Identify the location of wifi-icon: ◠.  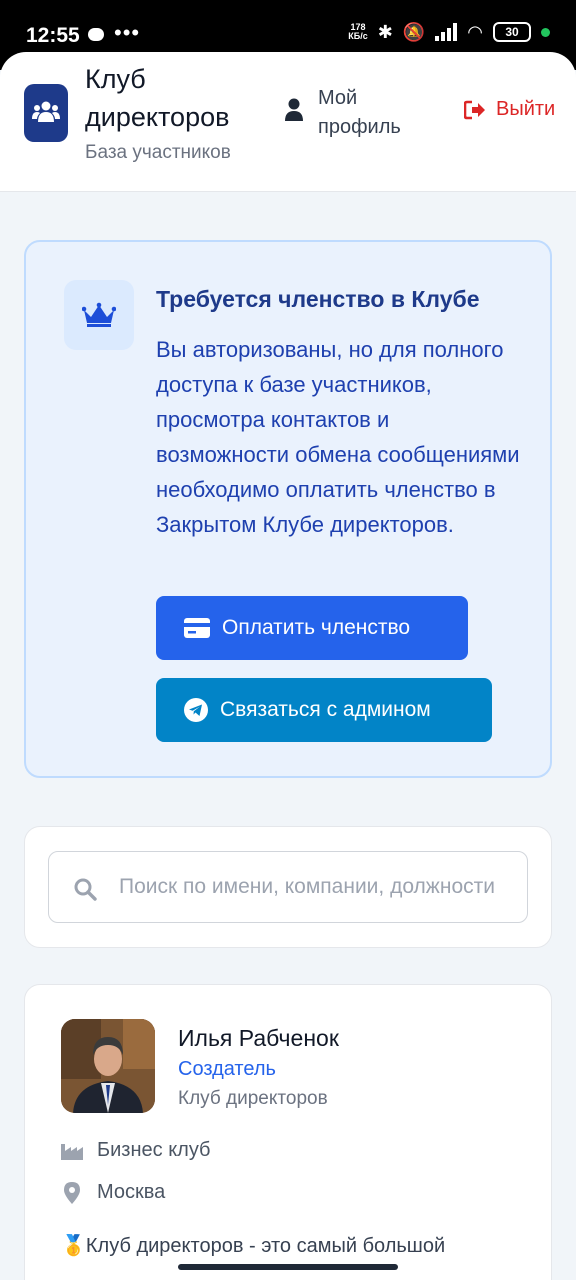
(475, 32).